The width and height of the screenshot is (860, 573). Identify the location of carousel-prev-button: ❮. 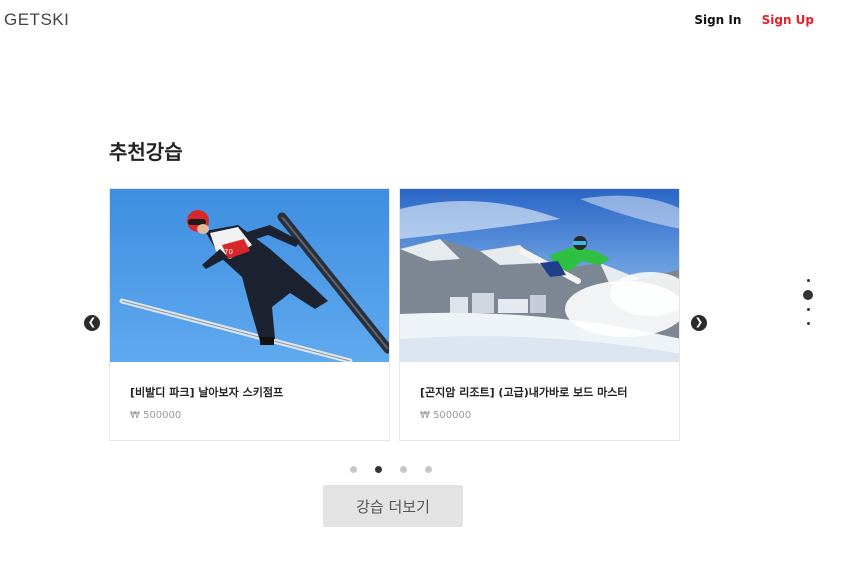
(92, 323).